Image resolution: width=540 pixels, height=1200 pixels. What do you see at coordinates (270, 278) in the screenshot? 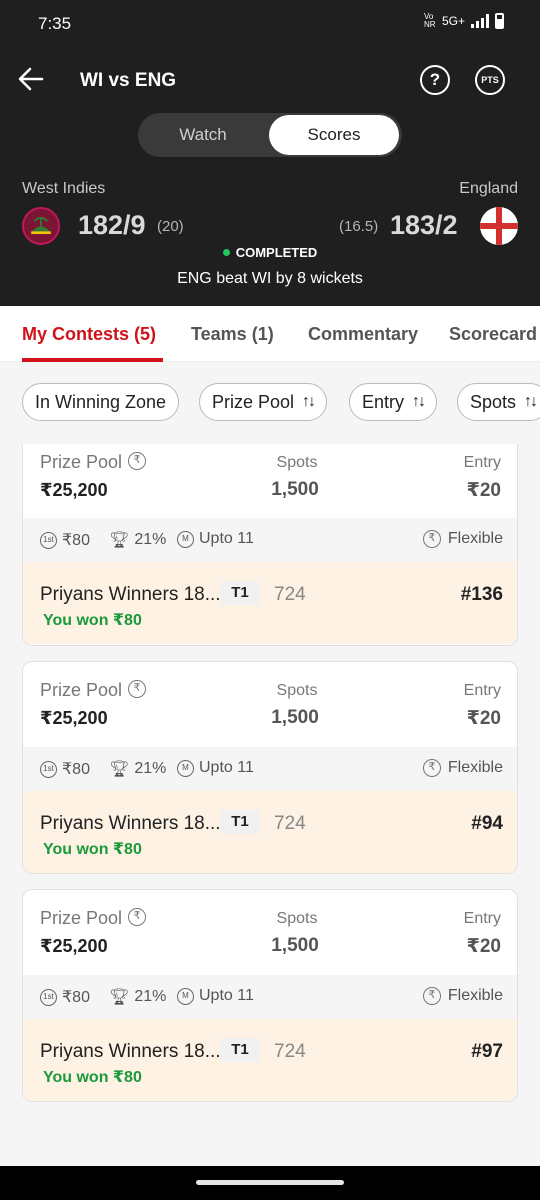
I see `match-result: ENG beat WI by 8 wickets` at bounding box center [270, 278].